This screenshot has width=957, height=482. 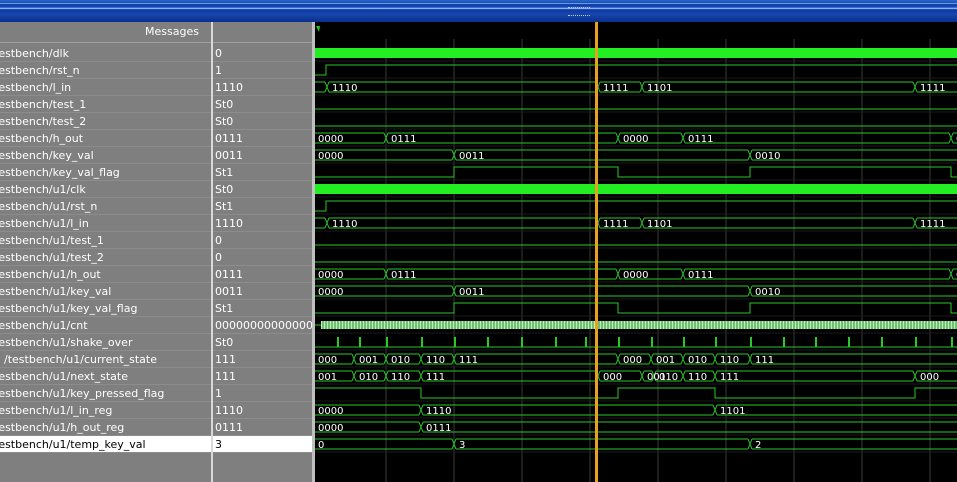 What do you see at coordinates (262, 70) in the screenshot?
I see `signal-value-cell: 1` at bounding box center [262, 70].